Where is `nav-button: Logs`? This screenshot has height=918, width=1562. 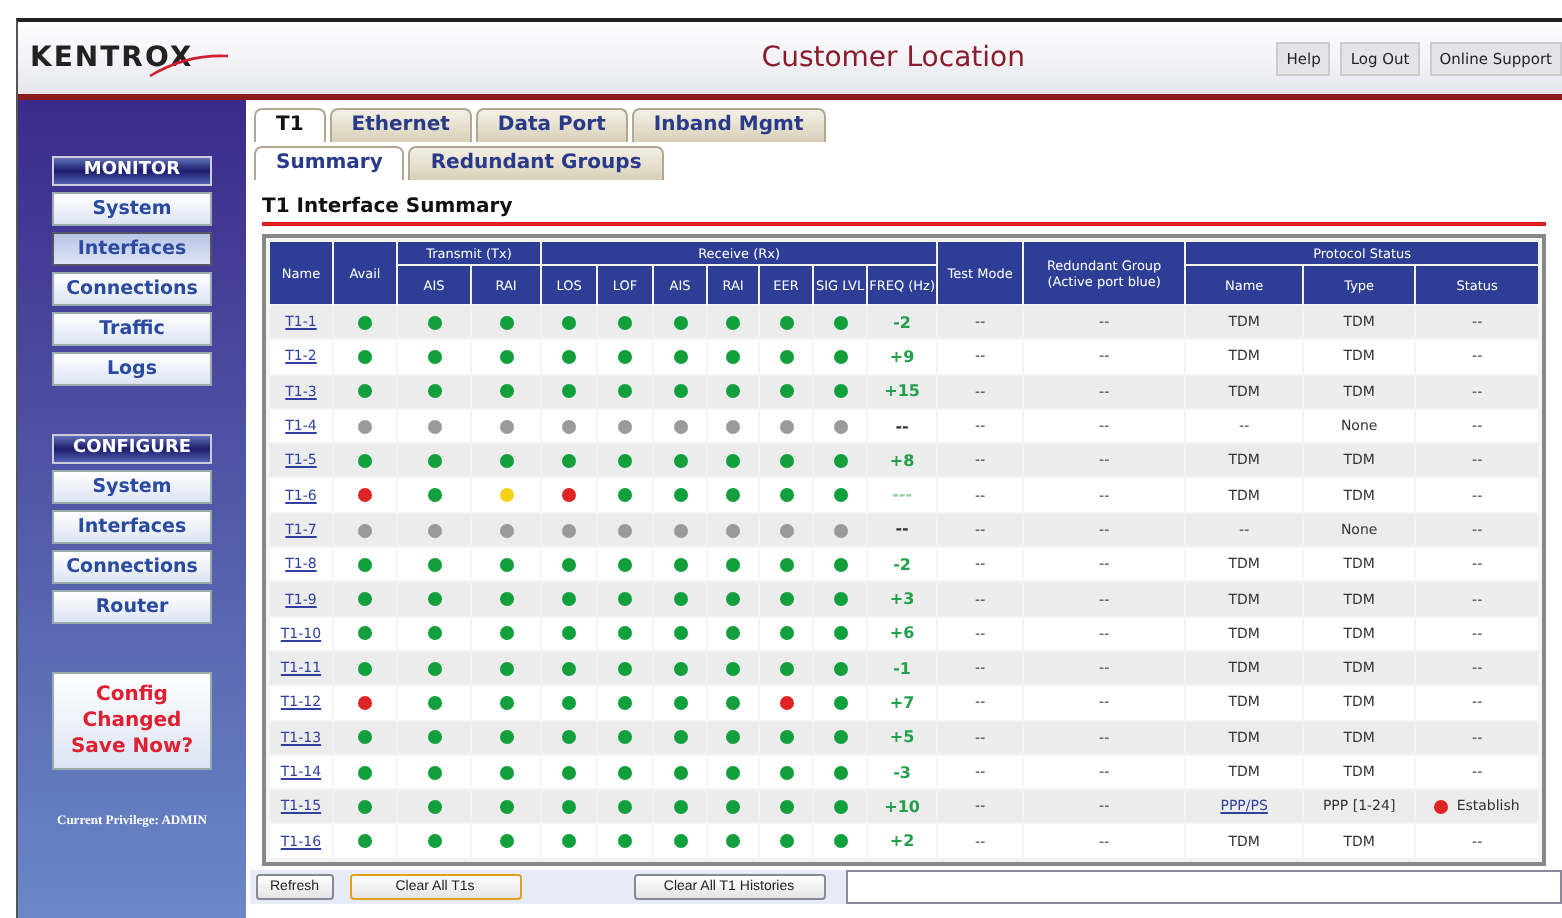 nav-button: Logs is located at coordinates (132, 369).